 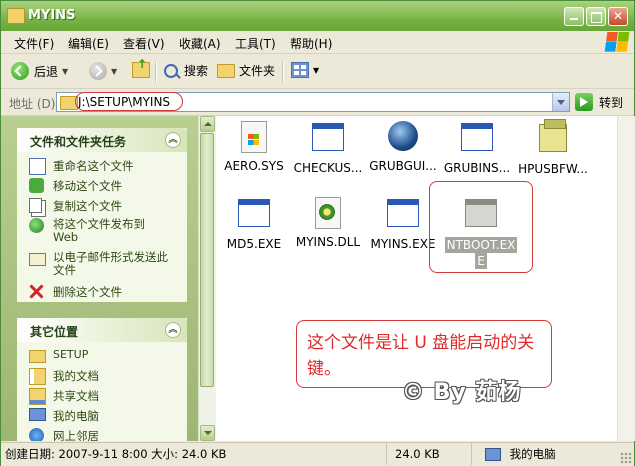 I want to click on title-bar: MYINS ✕, so click(x=317, y=16).